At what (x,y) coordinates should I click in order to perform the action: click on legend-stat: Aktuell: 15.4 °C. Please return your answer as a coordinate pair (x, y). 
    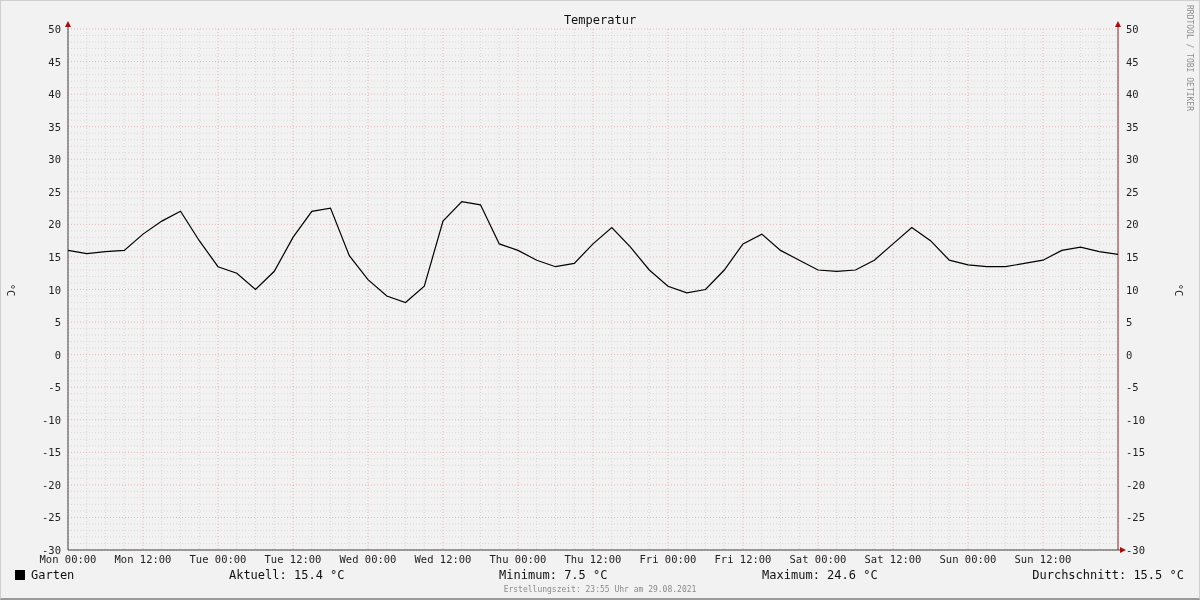
    Looking at the image, I should click on (286, 575).